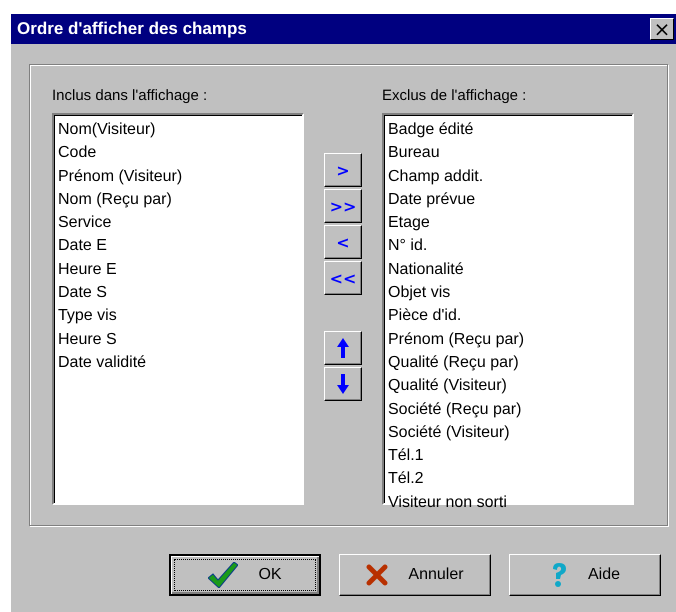 This screenshot has height=612, width=676. What do you see at coordinates (508, 456) in the screenshot?
I see `list-item: Tél.1` at bounding box center [508, 456].